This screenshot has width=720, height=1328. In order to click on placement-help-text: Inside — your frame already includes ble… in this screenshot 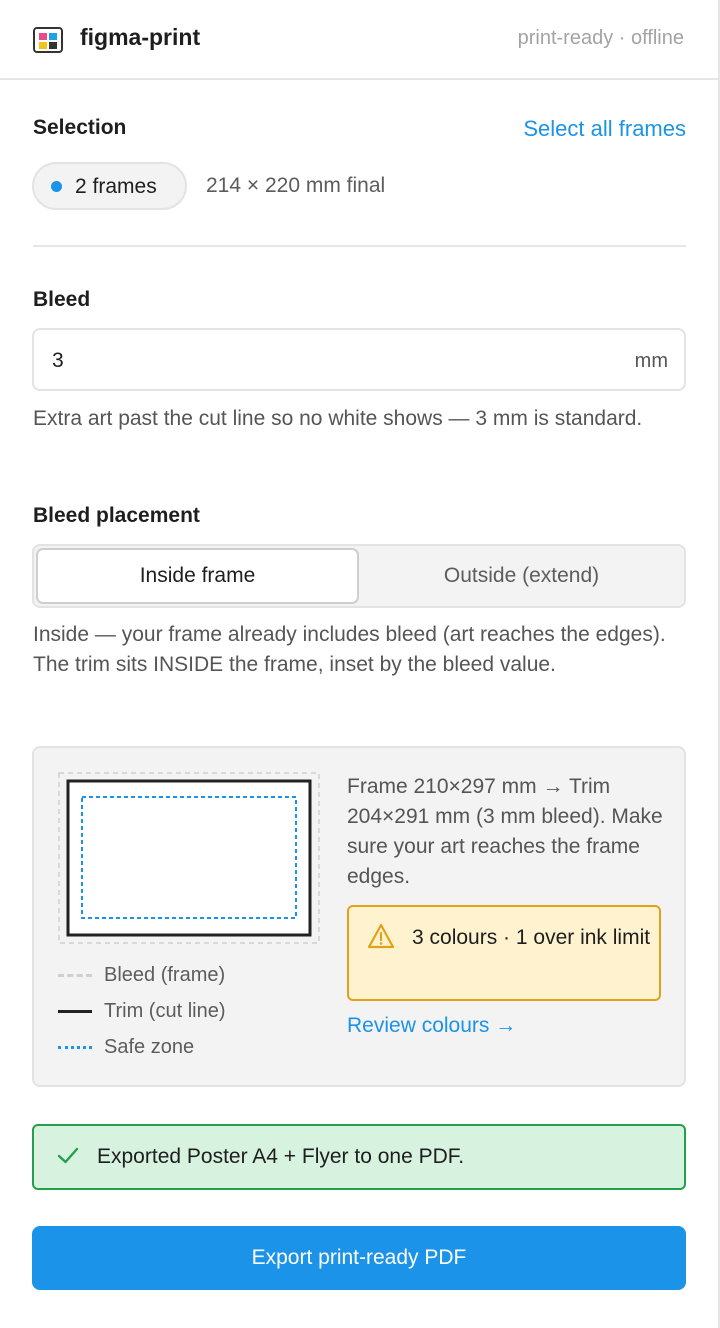, I will do `click(349, 649)`.